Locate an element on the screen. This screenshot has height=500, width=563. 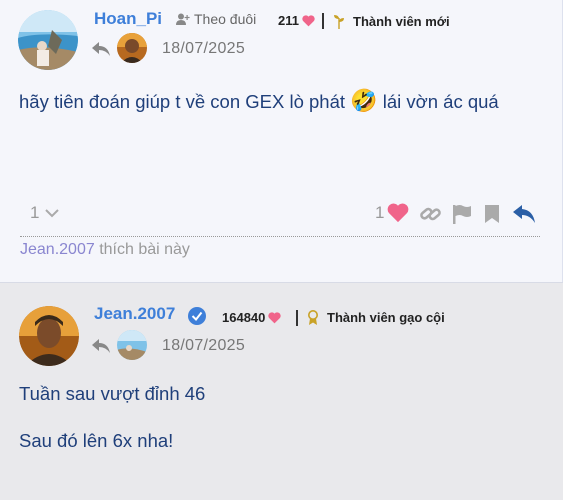
flag-icon is located at coordinates (462, 214).